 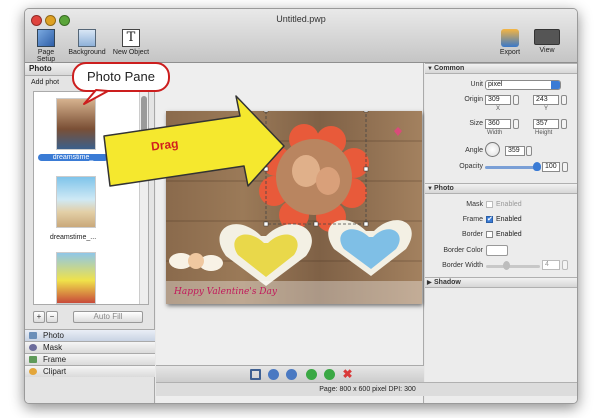 What do you see at coordinates (547, 37) in the screenshot?
I see `view-icon` at bounding box center [547, 37].